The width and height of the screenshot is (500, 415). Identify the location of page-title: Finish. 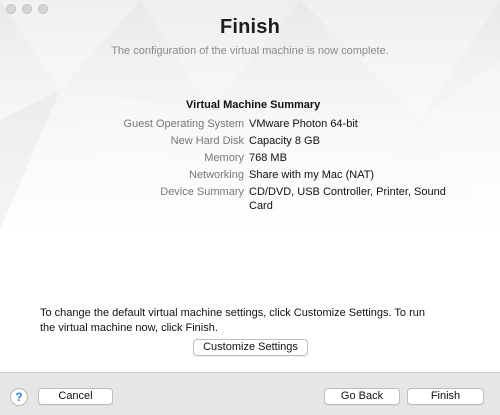
(250, 27).